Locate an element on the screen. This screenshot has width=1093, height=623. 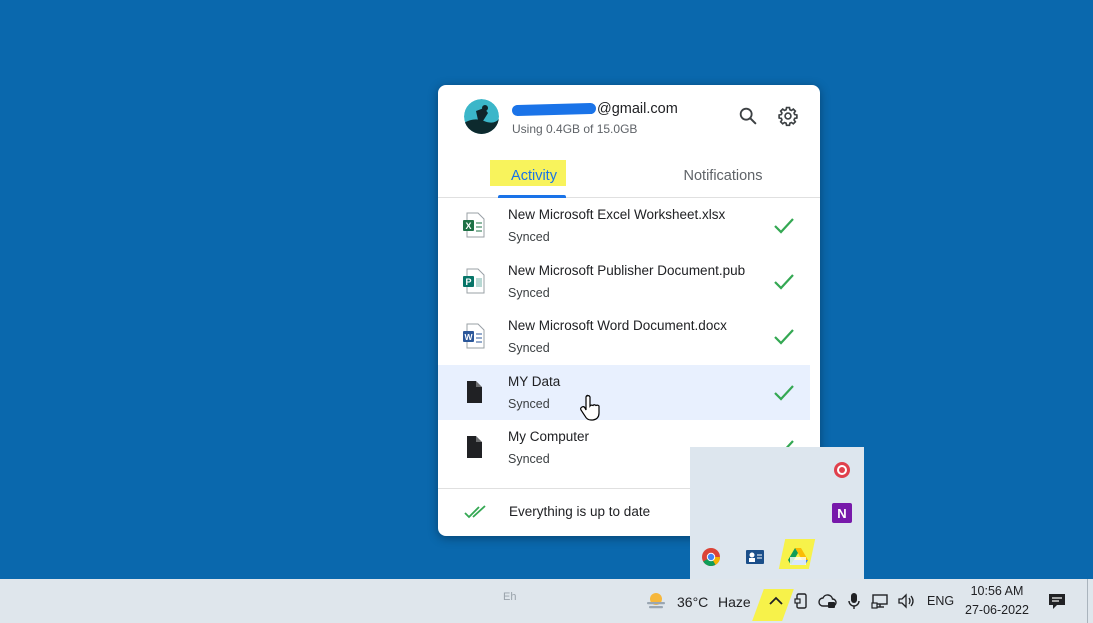
chrome-icon is located at coordinates (711, 557).